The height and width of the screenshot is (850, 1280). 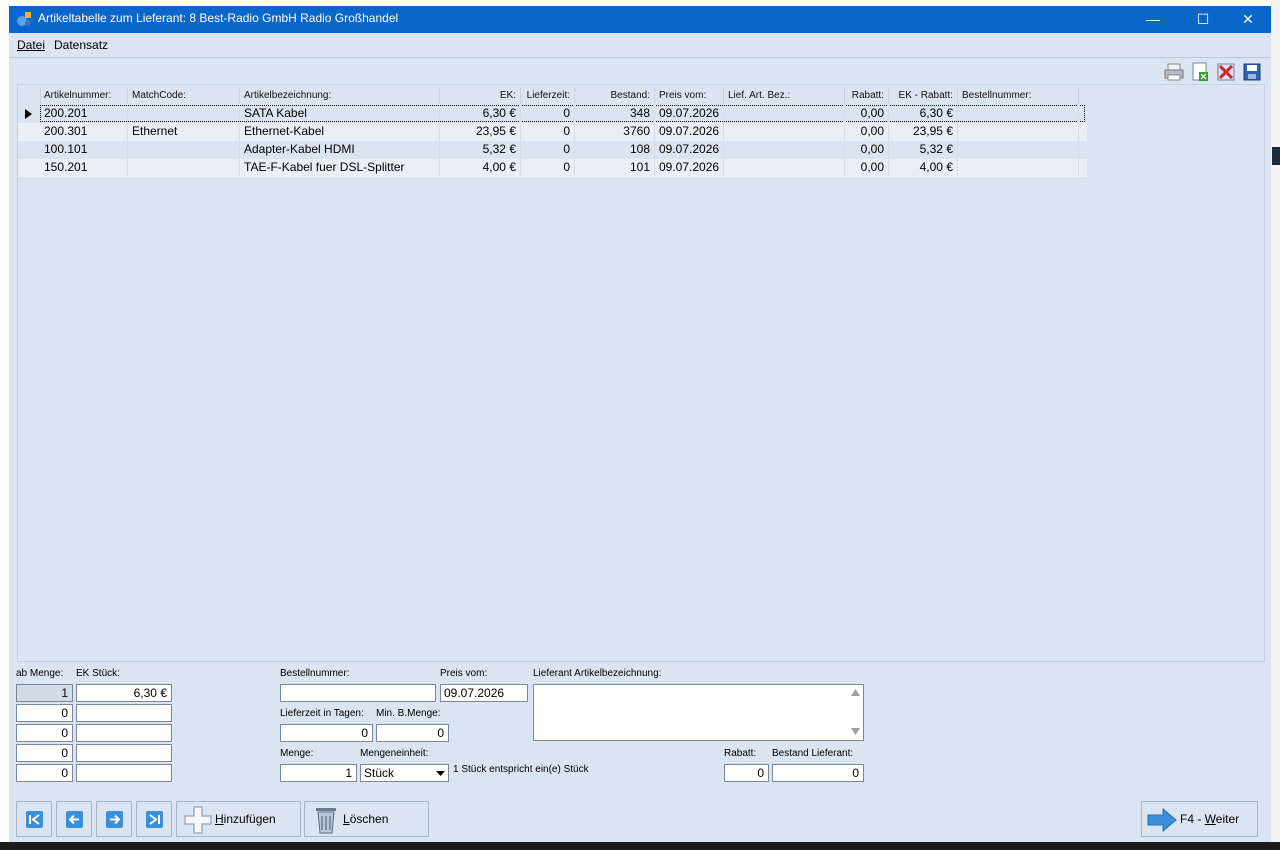 What do you see at coordinates (855, 712) in the screenshot?
I see `textarea-scrollbar` at bounding box center [855, 712].